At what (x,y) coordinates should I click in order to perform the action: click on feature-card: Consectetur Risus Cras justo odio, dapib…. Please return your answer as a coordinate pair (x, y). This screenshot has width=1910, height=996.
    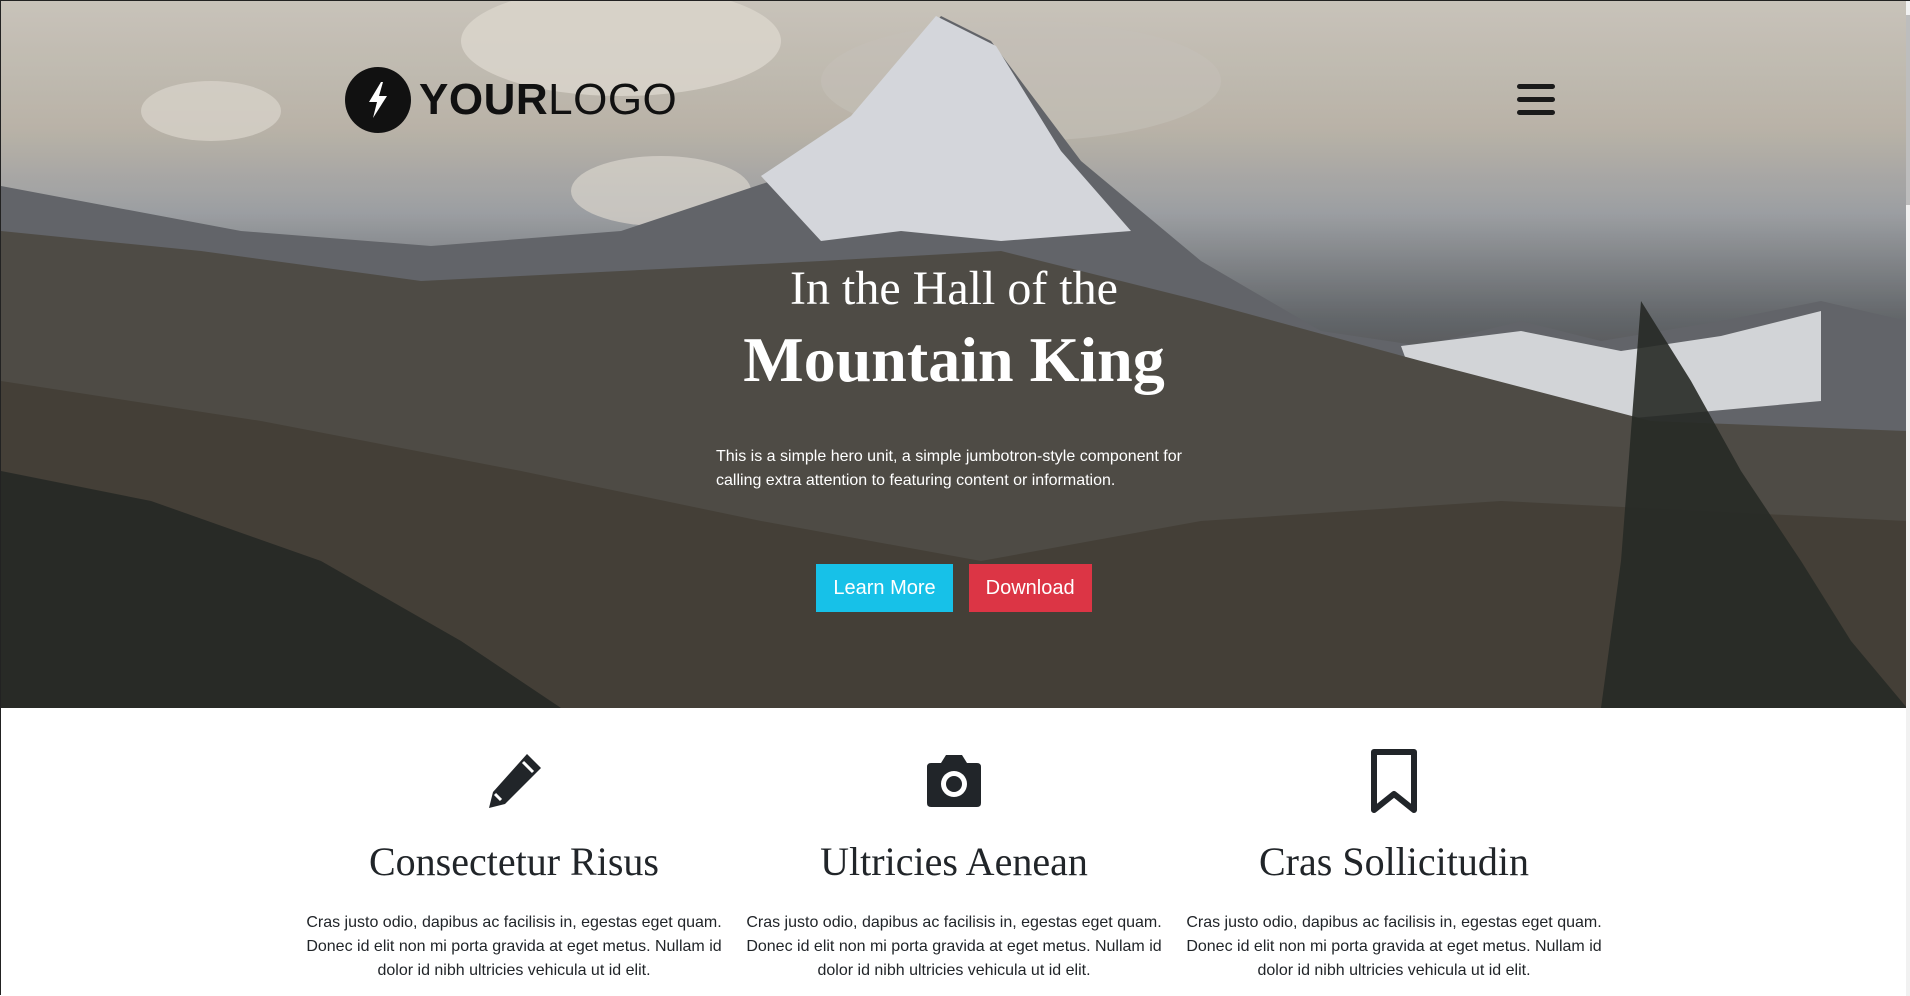
    Looking at the image, I should click on (514, 845).